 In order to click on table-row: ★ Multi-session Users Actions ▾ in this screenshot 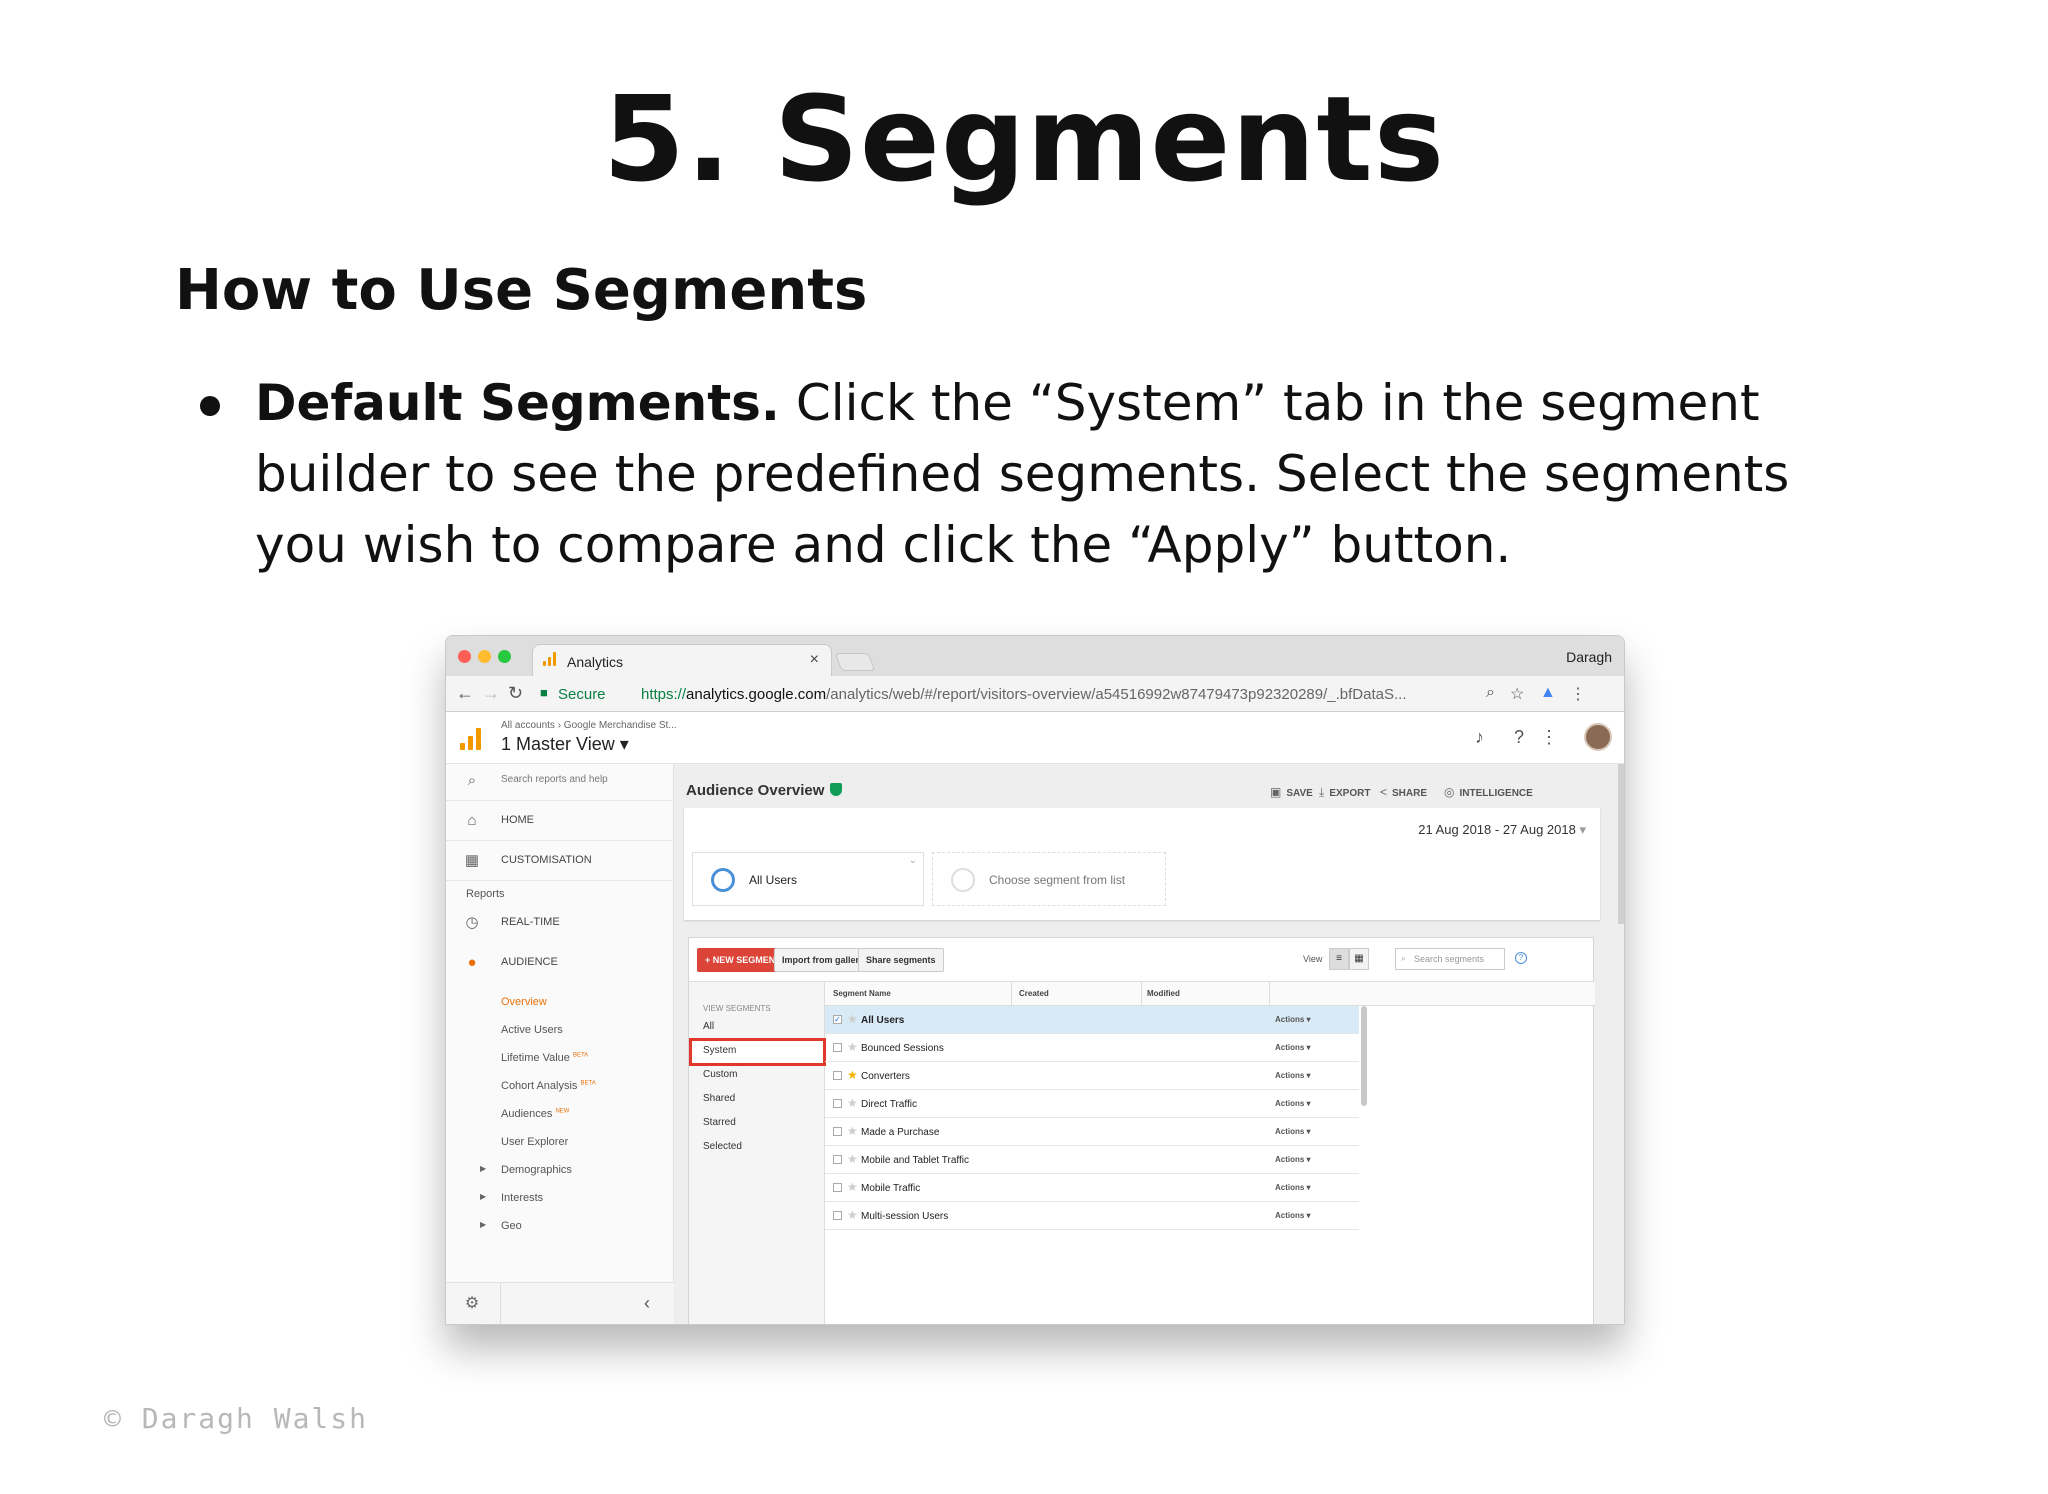, I will do `click(1092, 1216)`.